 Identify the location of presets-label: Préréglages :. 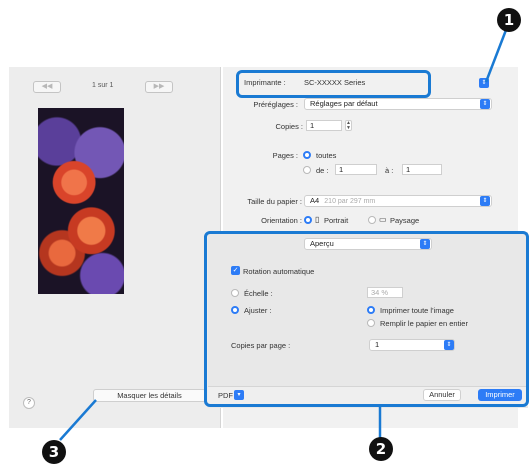
(275, 104).